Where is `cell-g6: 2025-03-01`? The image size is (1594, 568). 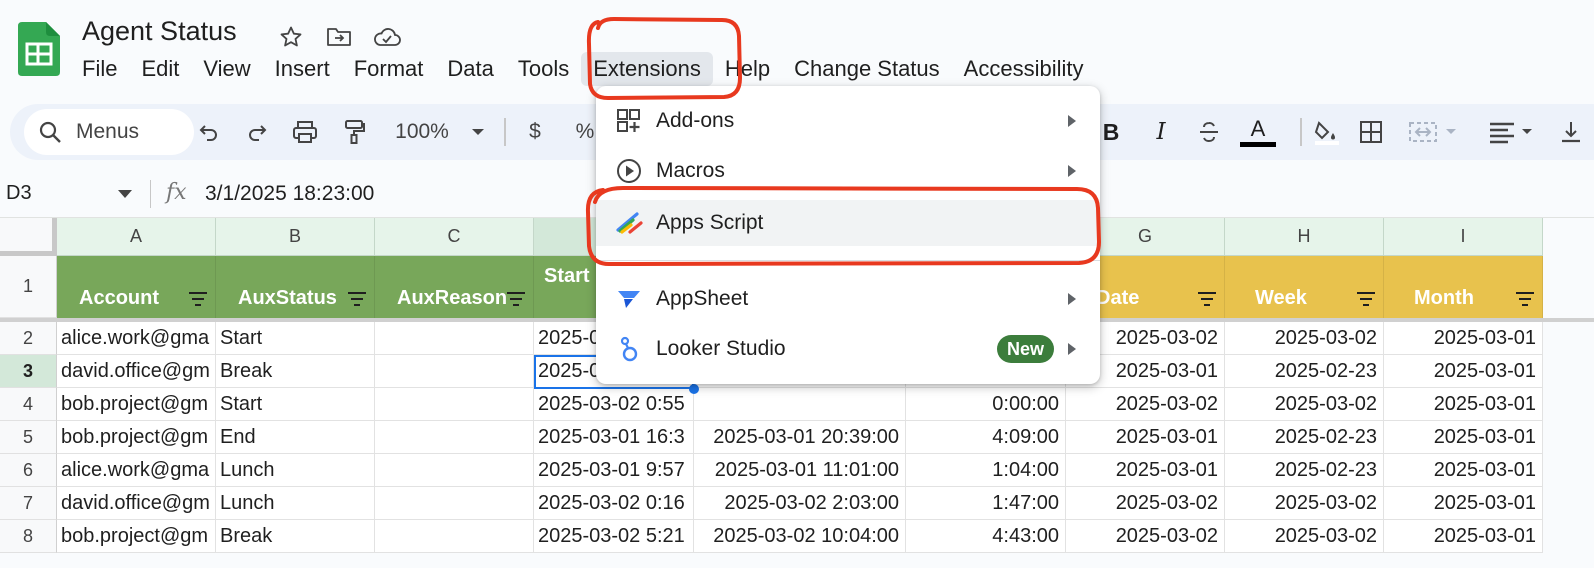 cell-g6: 2025-03-01 is located at coordinates (1145, 470).